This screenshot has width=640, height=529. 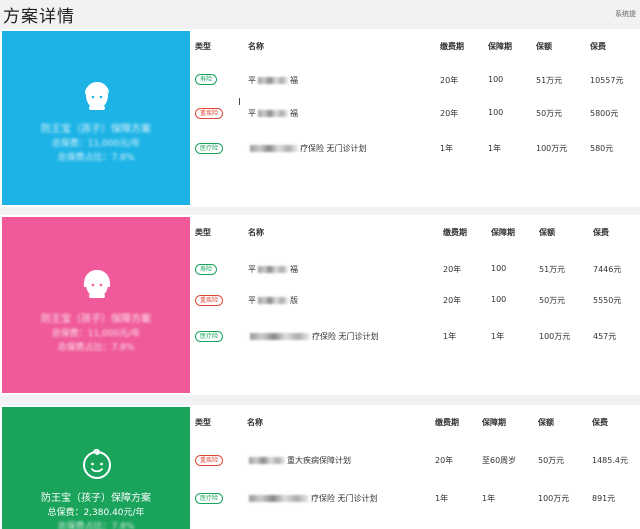 What do you see at coordinates (39, 17) in the screenshot?
I see `page-title: 方案详情` at bounding box center [39, 17].